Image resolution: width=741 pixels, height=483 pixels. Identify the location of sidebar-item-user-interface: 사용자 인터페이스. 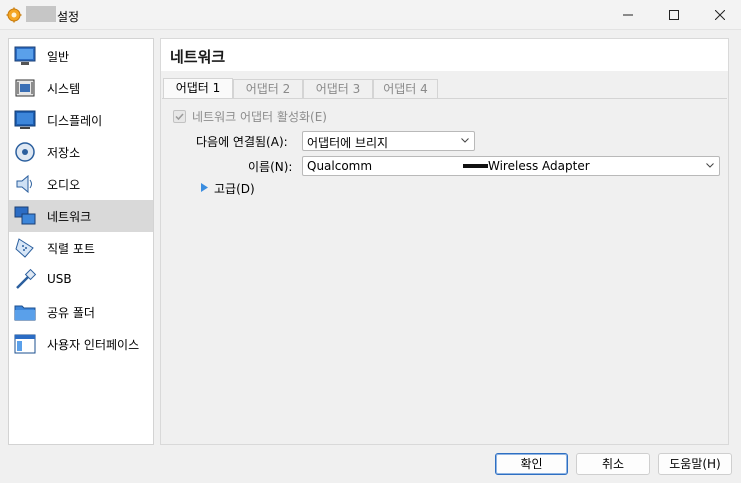
(81, 344).